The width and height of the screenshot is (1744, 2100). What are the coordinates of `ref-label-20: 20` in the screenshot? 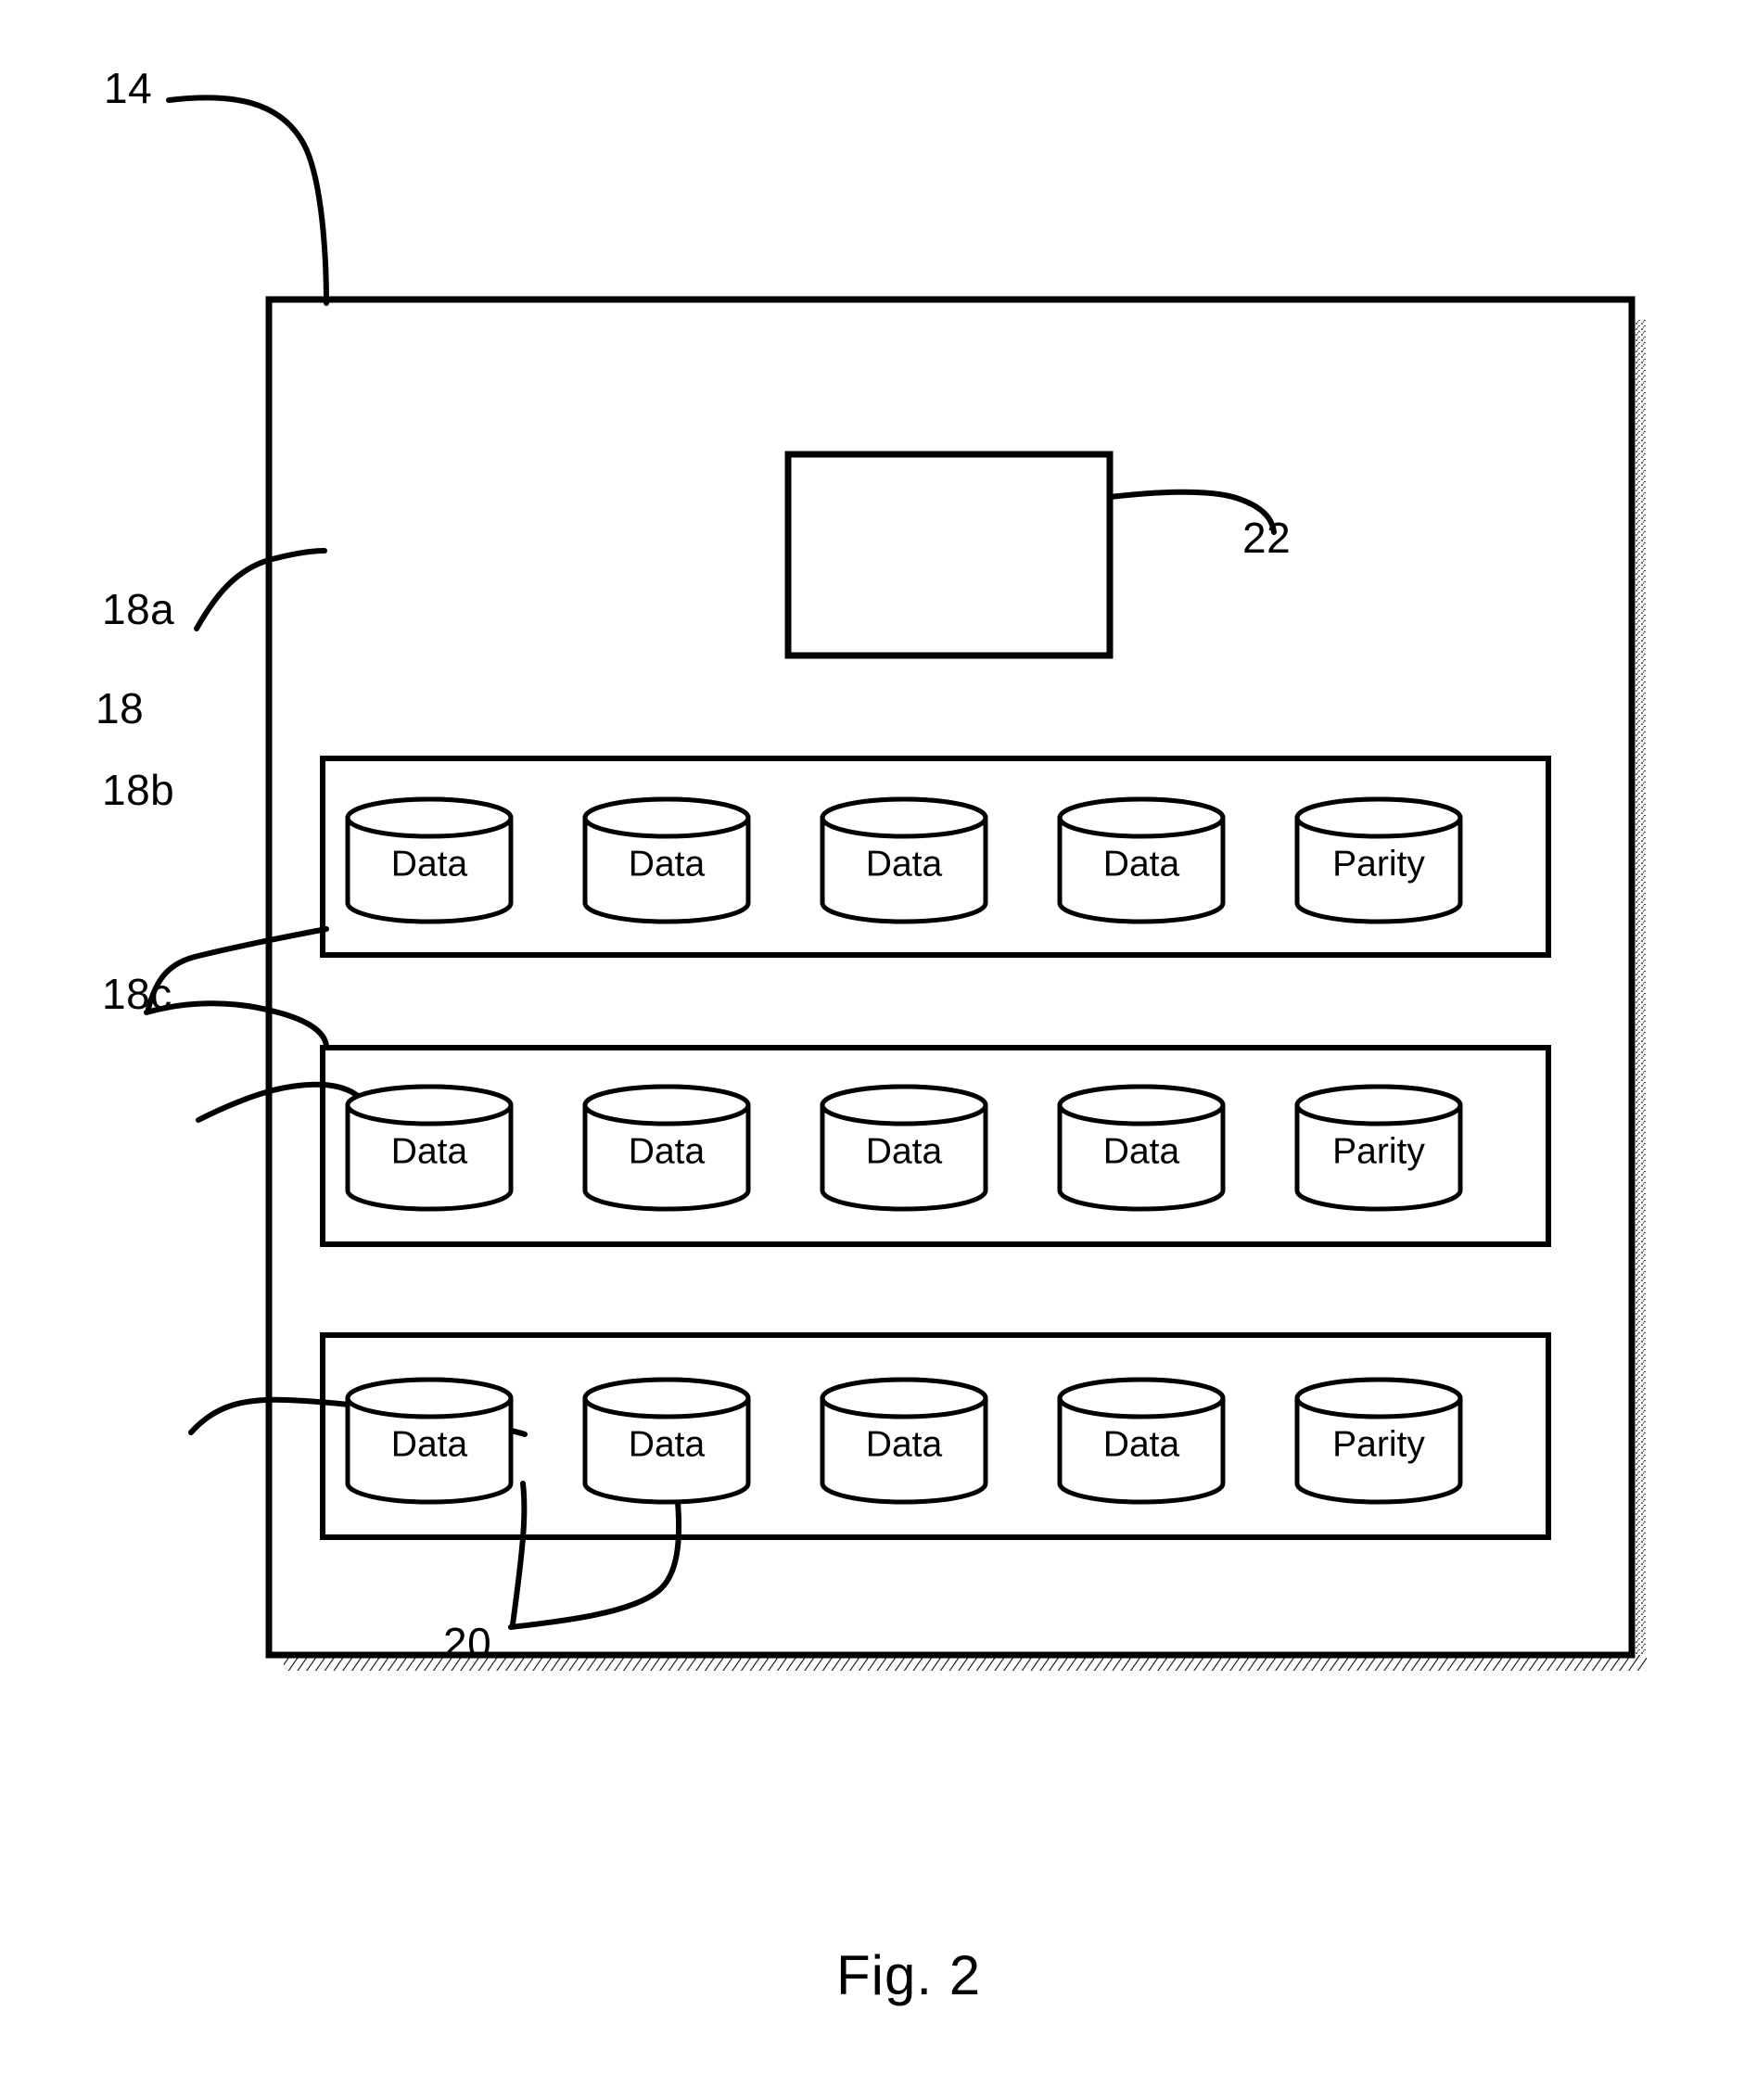 It's located at (467, 1643).